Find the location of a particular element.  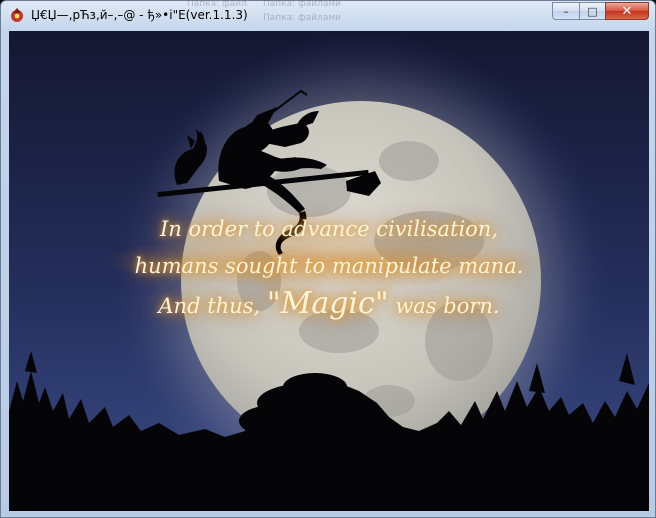

close-button: ✕ is located at coordinates (627, 11).